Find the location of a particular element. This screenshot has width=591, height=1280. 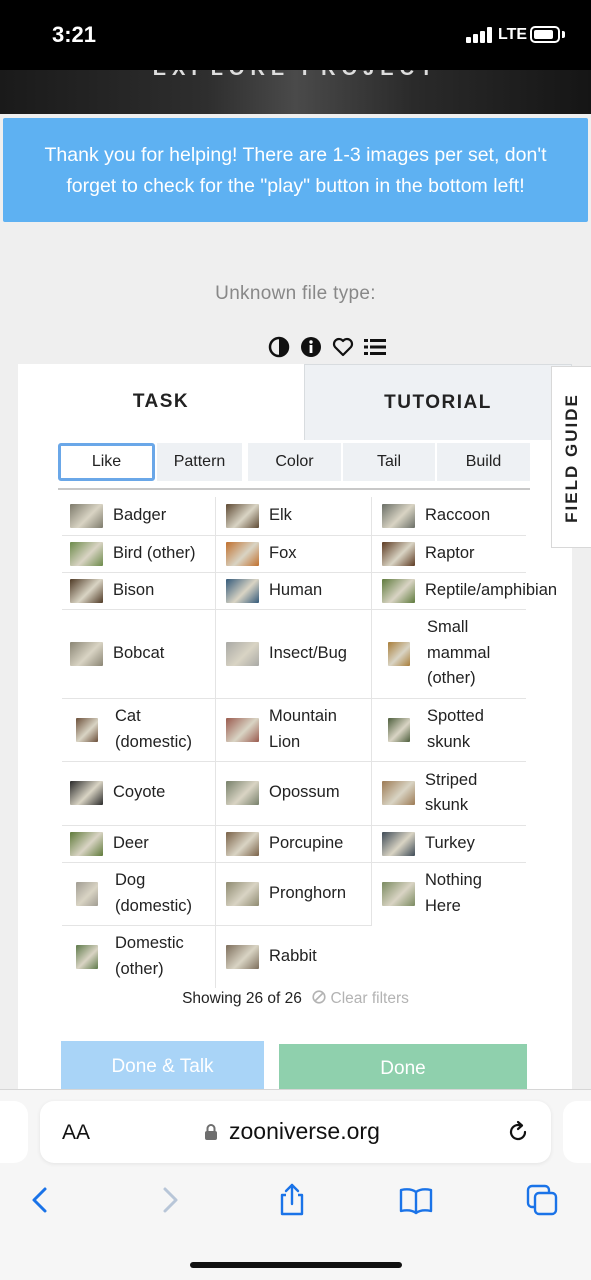

choice-label: Bison is located at coordinates (134, 589).